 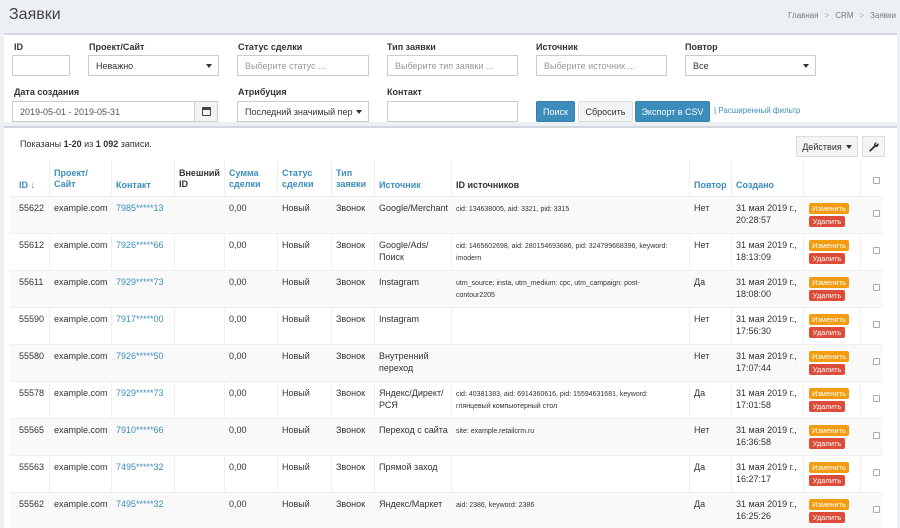 What do you see at coordinates (806, 66) in the screenshot?
I see `chevron-down-icon` at bounding box center [806, 66].